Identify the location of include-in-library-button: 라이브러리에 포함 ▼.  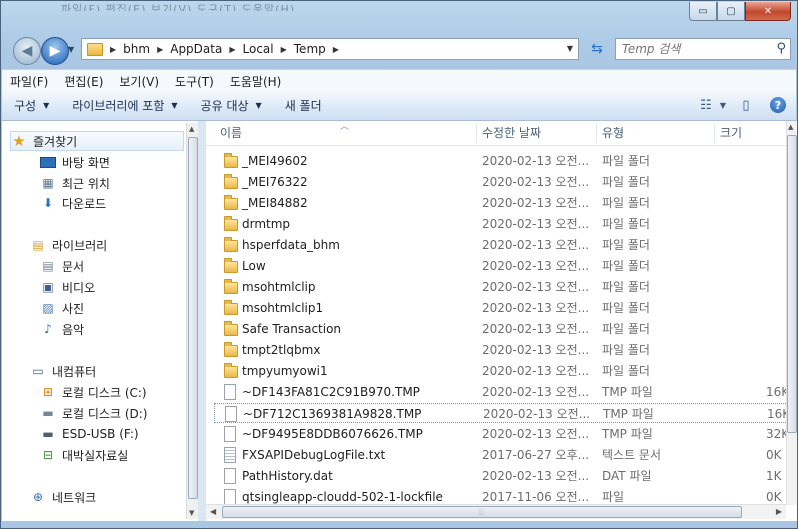
(124, 105).